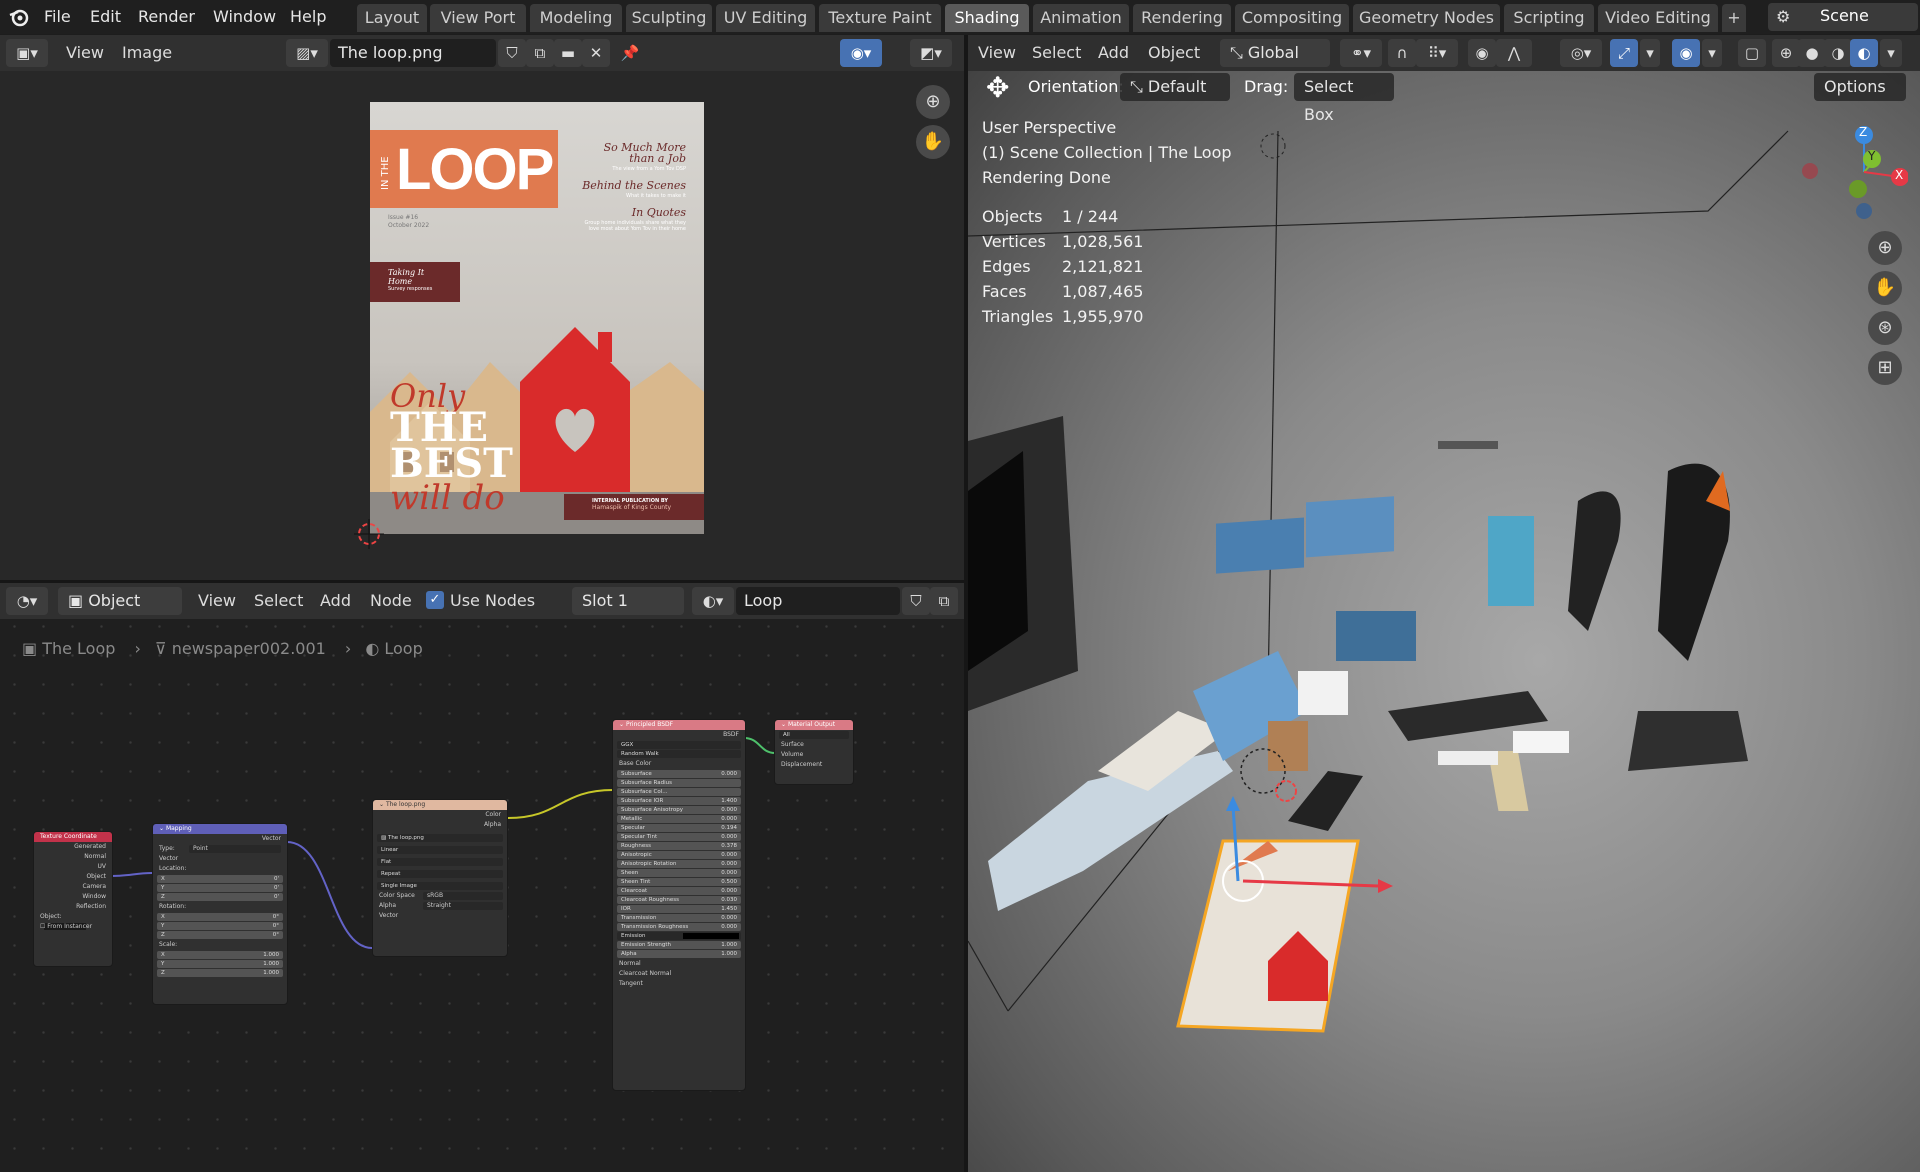 This screenshot has width=1920, height=1172. I want to click on texcoord-out-window: Window, so click(73, 897).